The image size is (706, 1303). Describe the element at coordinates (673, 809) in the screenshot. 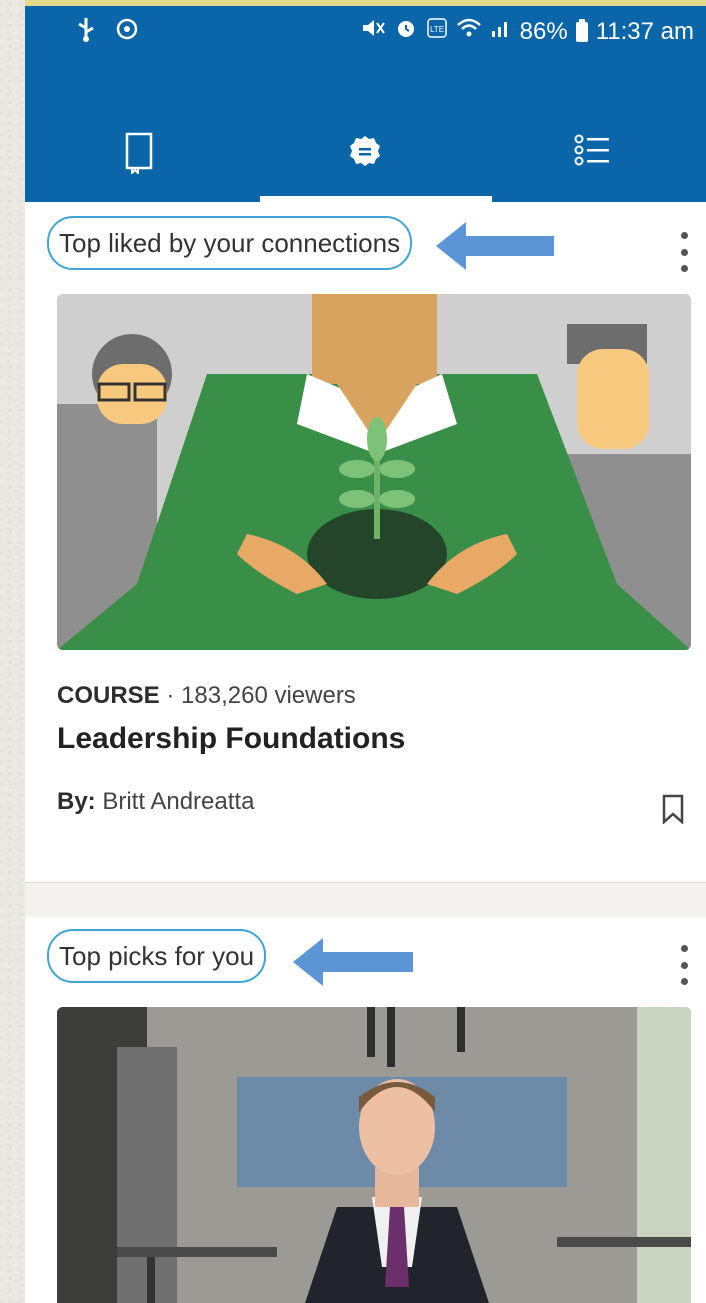

I see `bookmark-icon` at that location.